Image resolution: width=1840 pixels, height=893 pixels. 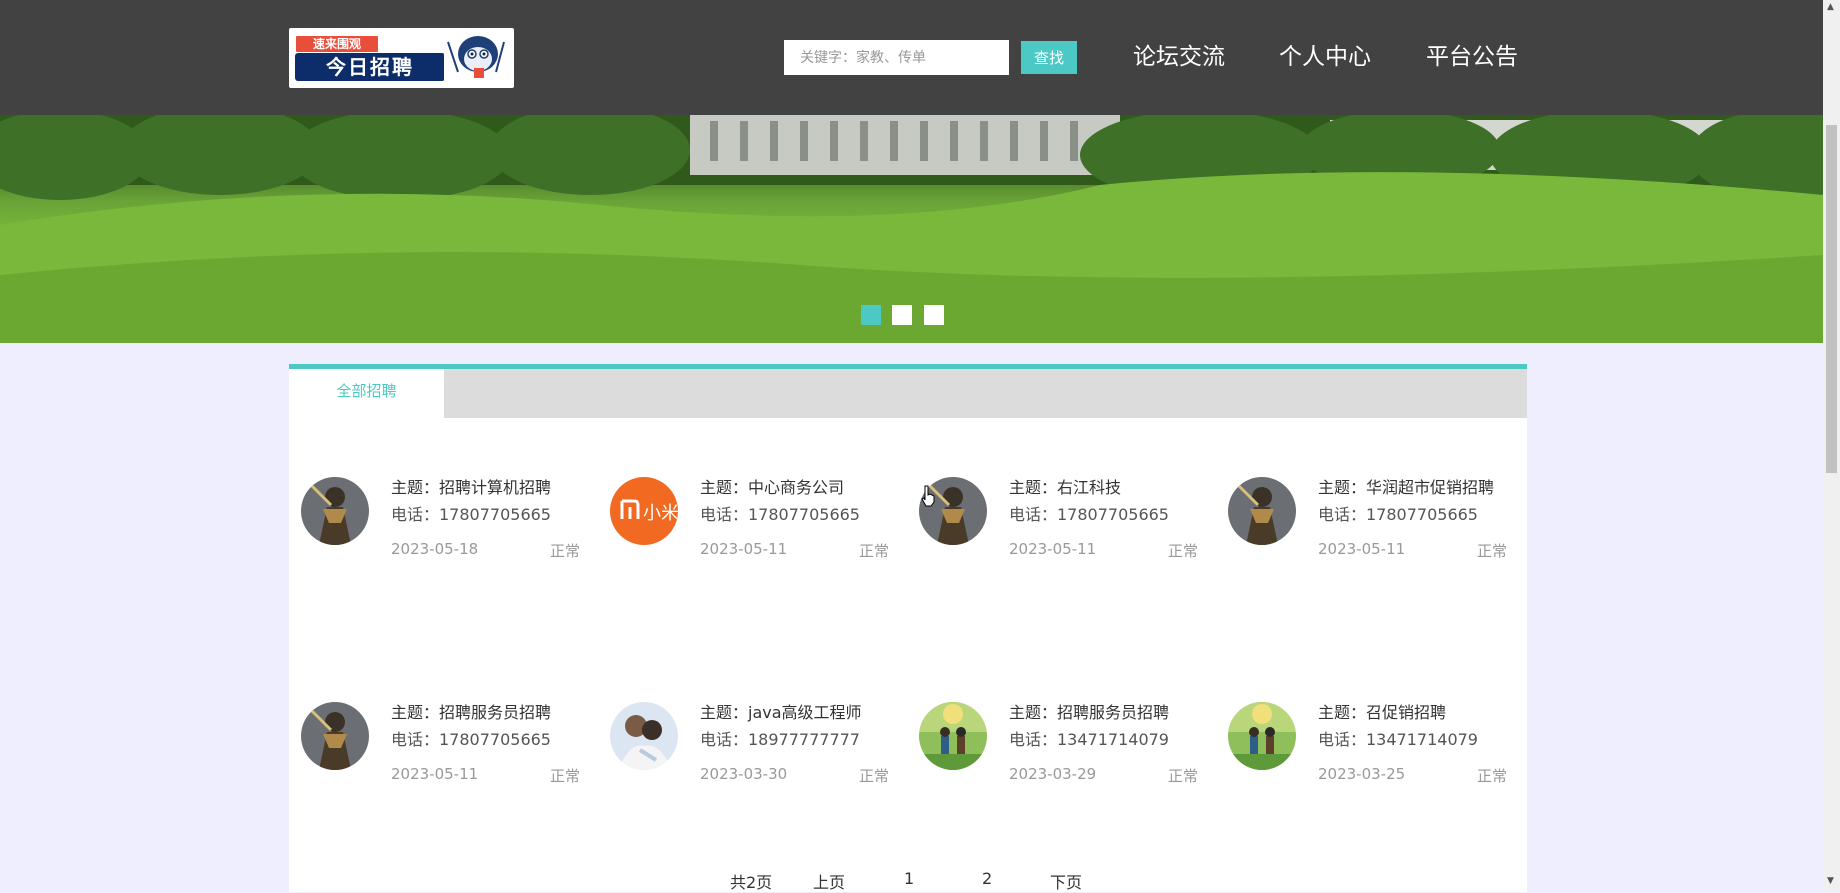 What do you see at coordinates (435, 549) in the screenshot?
I see `job-date: 2023-05-18` at bounding box center [435, 549].